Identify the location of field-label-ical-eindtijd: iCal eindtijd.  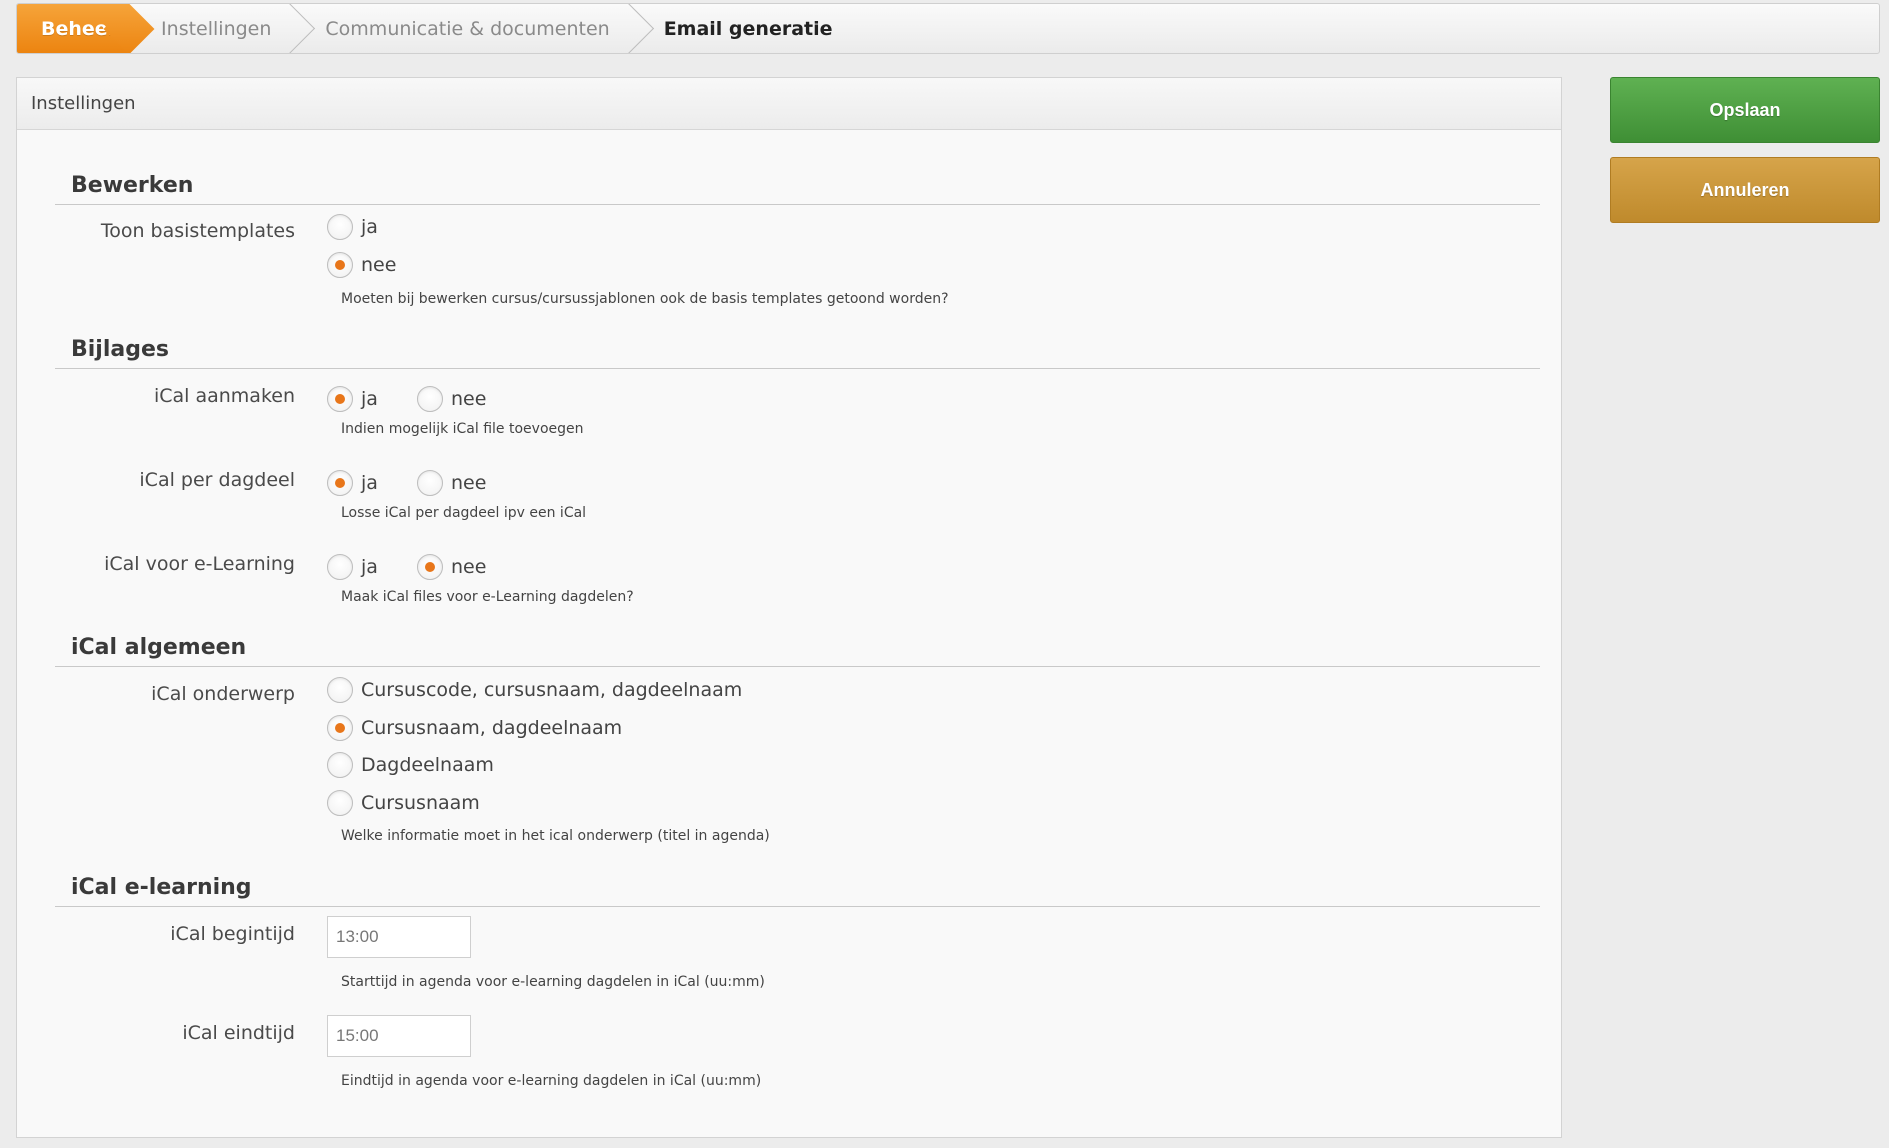
(238, 1033).